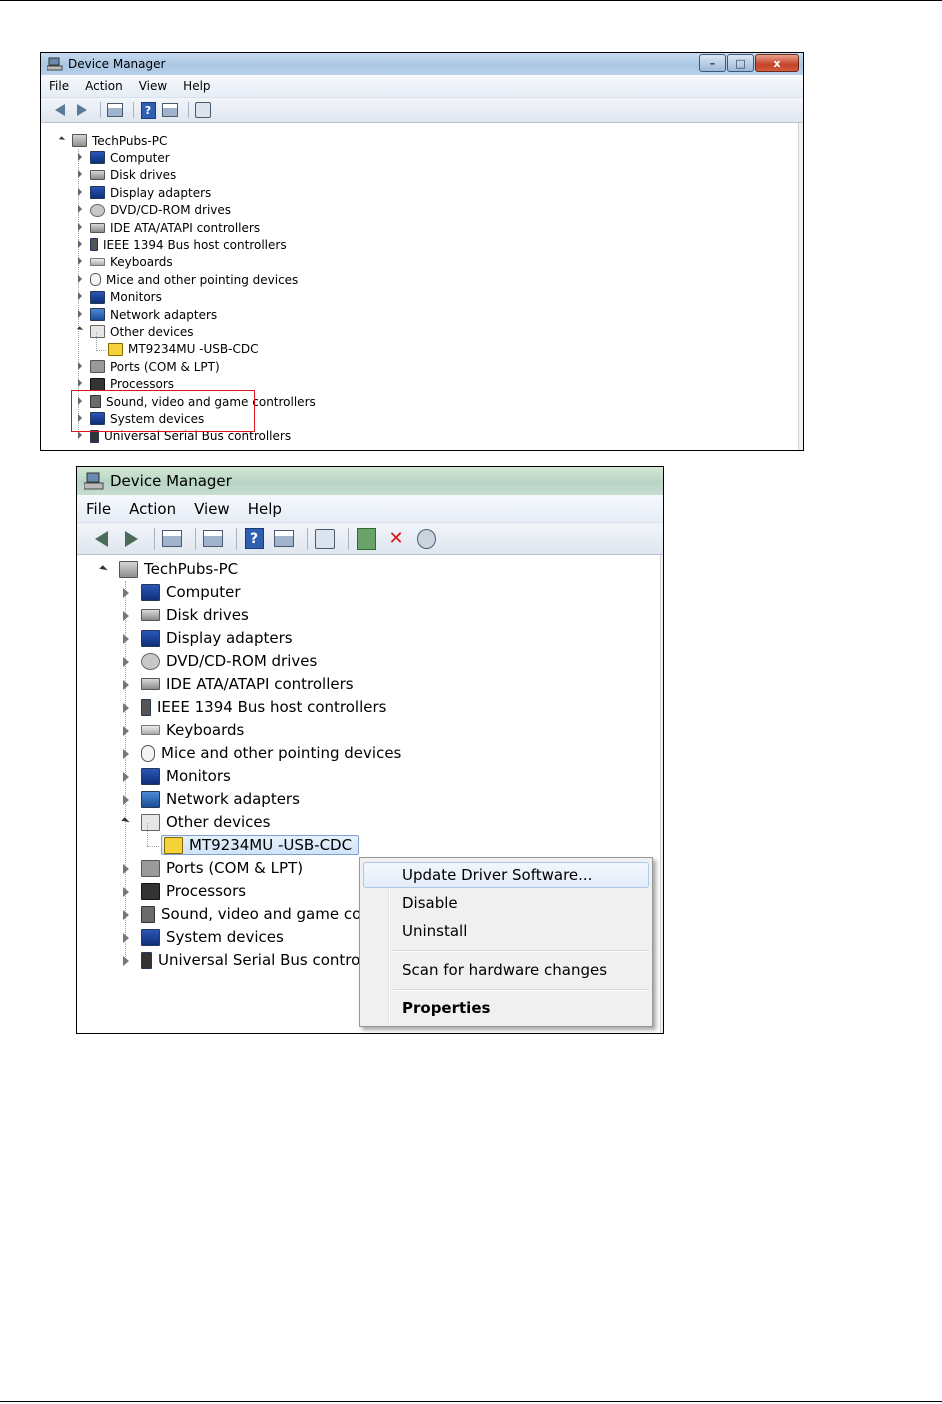  I want to click on properties-button, so click(213, 539).